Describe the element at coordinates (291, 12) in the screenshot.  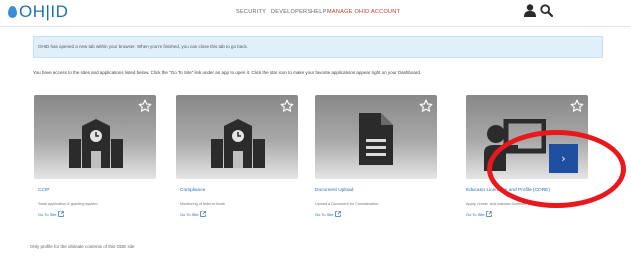
I see `nav-developers: DEVELOPERS` at that location.